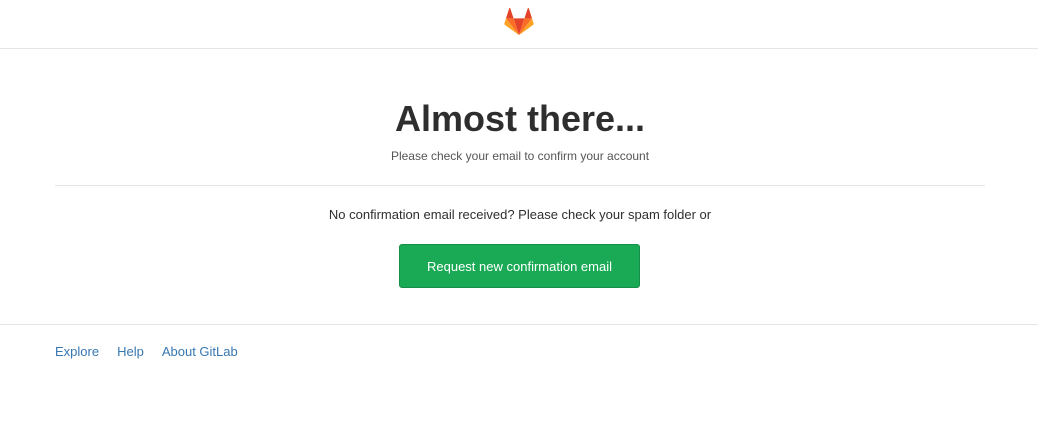 This screenshot has height=426, width=1038. I want to click on gitlab-logo-icon, so click(519, 22).